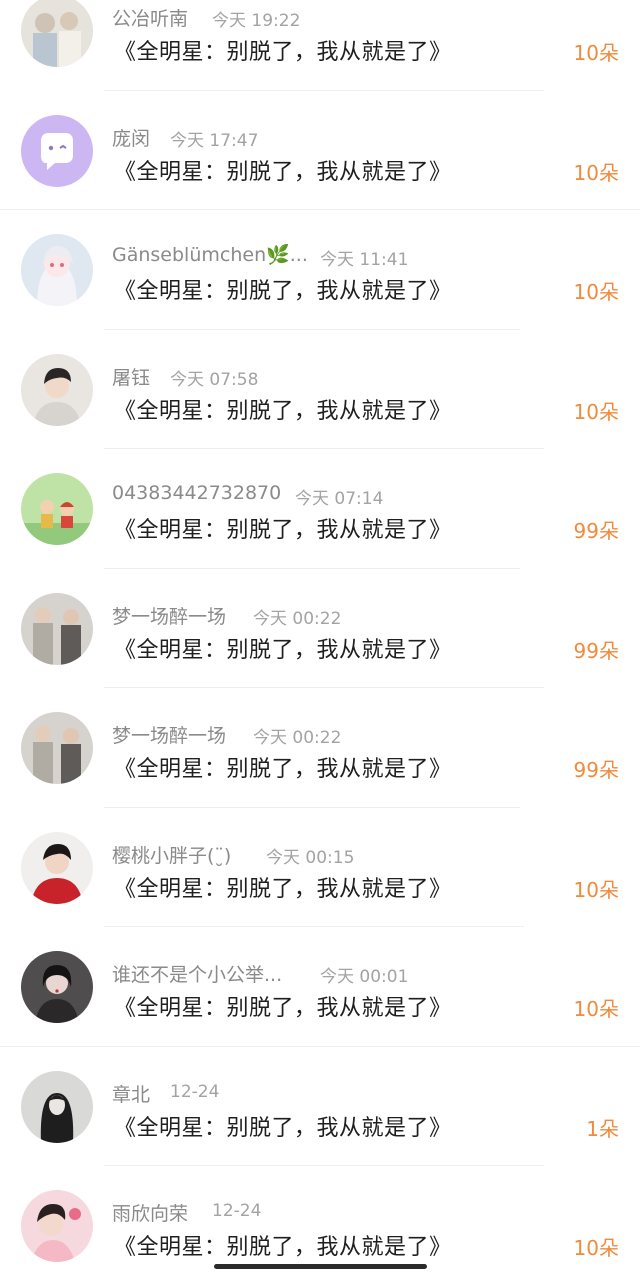 The width and height of the screenshot is (640, 1286). I want to click on list-item: 庞闵 今天 17:47 《全明星：别脱了，我从就是了》 10朵, so click(320, 150).